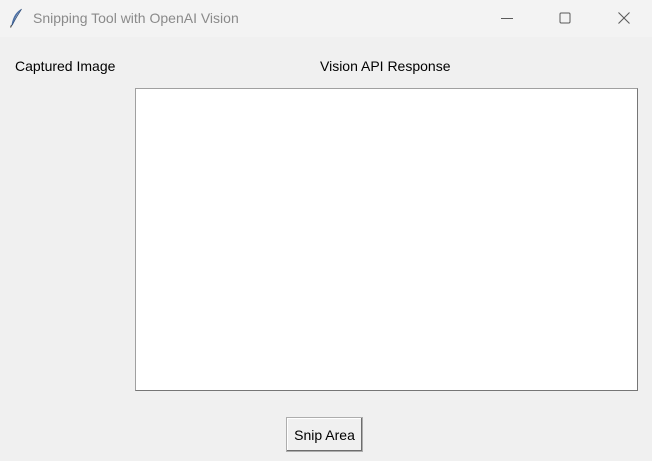  I want to click on close-icon, so click(624, 18).